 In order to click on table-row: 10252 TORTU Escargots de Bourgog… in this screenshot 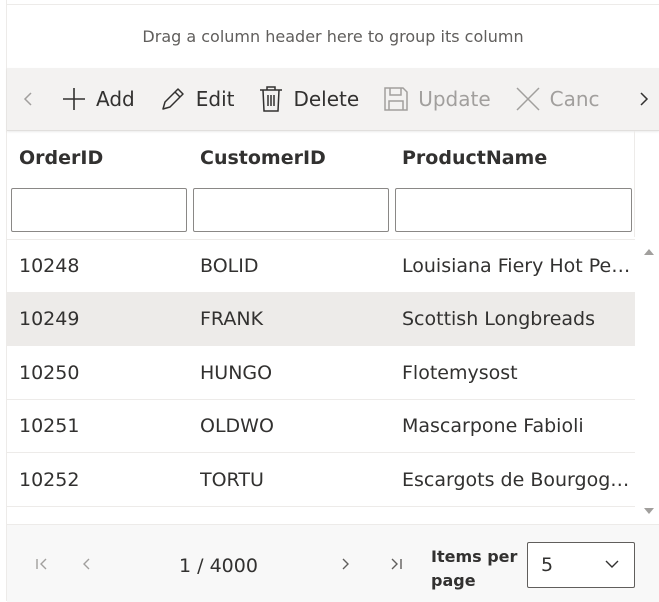, I will do `click(321, 480)`.